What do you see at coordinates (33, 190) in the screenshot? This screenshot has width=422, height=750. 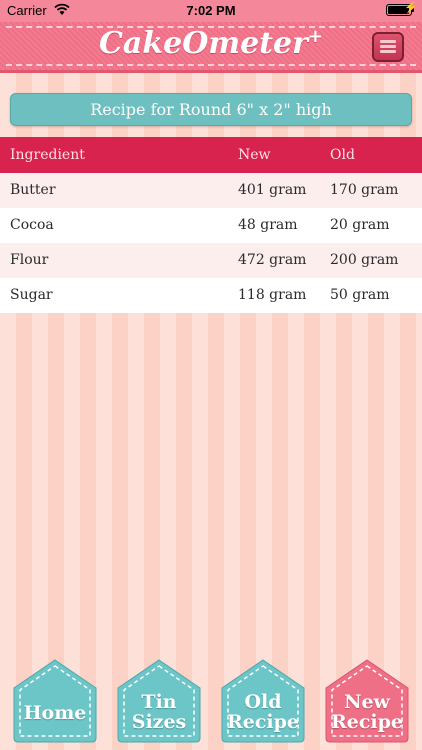 I see `ingredient-name: Butter` at bounding box center [33, 190].